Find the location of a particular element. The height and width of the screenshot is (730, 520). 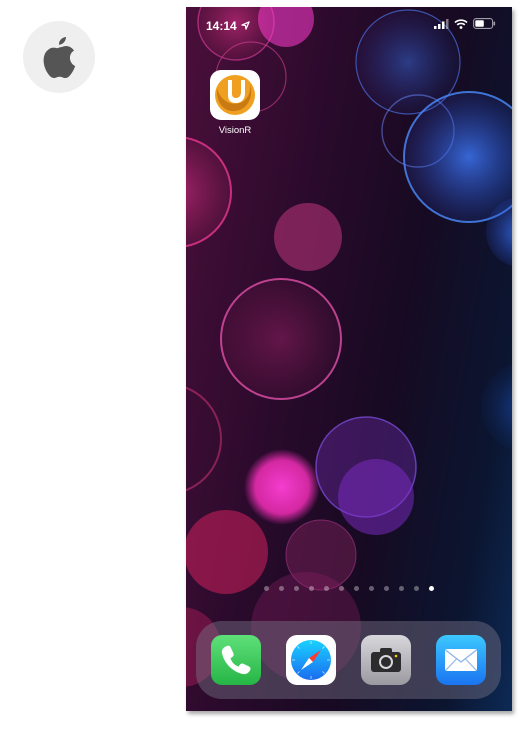

visionr-app-icon is located at coordinates (235, 95).